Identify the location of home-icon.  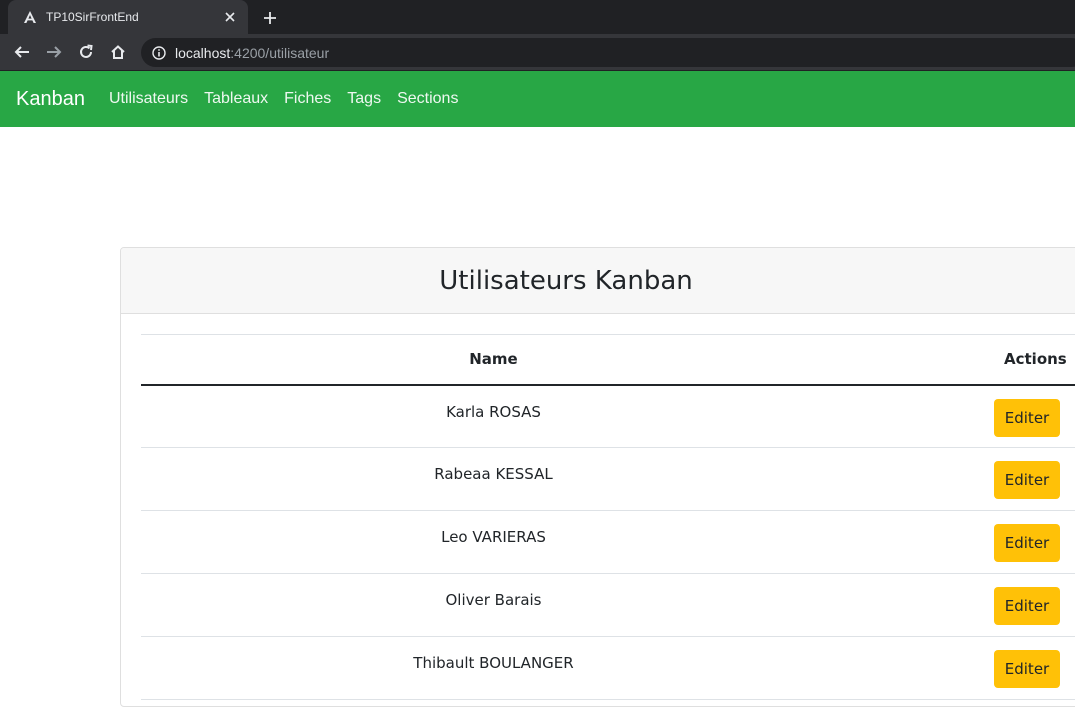
(118, 52).